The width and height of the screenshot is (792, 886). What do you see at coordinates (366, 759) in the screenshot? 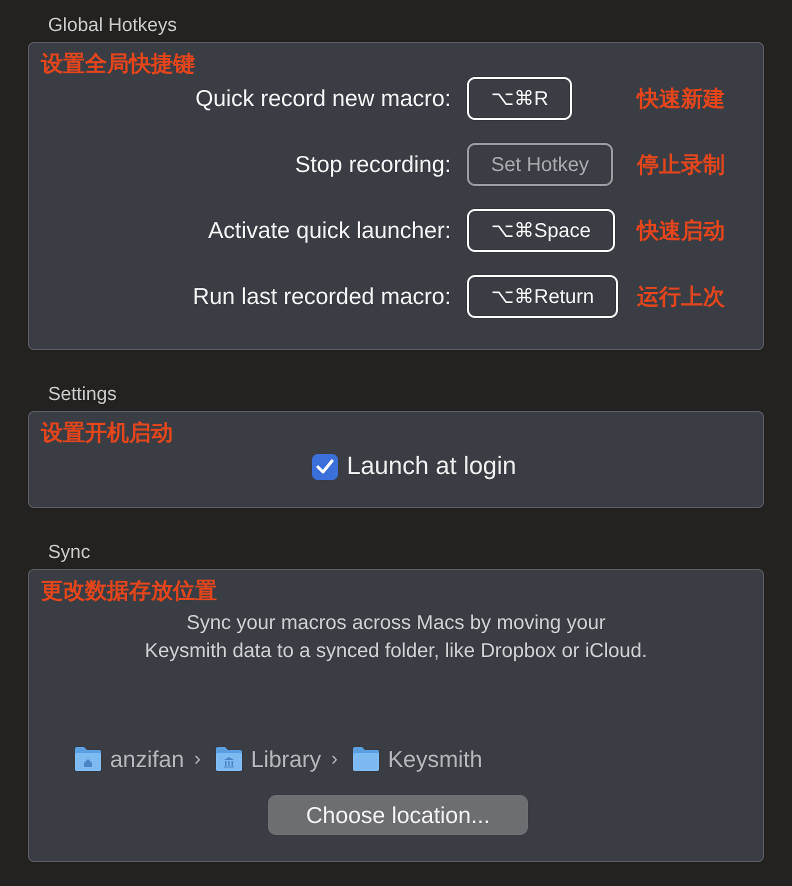
I see `folder-icon` at bounding box center [366, 759].